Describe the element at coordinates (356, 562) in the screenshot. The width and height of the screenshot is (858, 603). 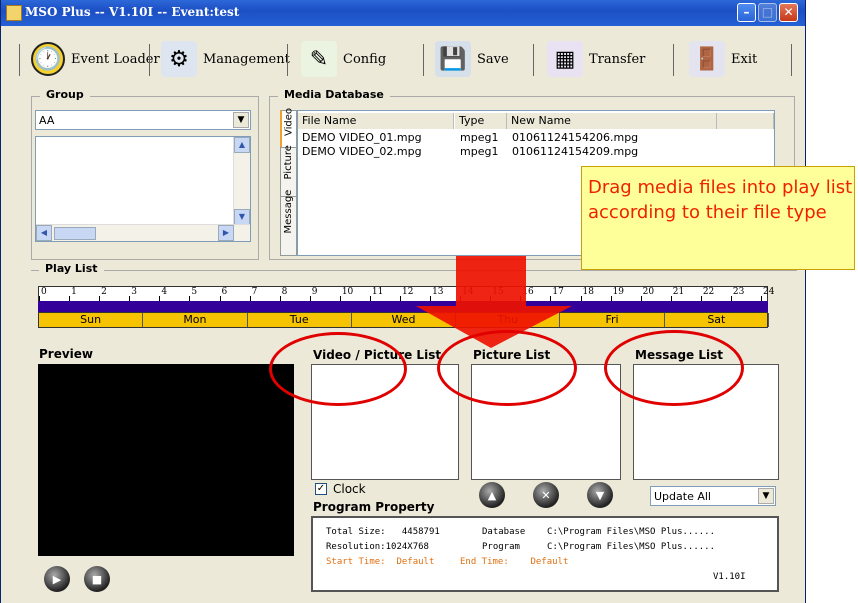
I see `start-time-label: Start Time:` at that location.